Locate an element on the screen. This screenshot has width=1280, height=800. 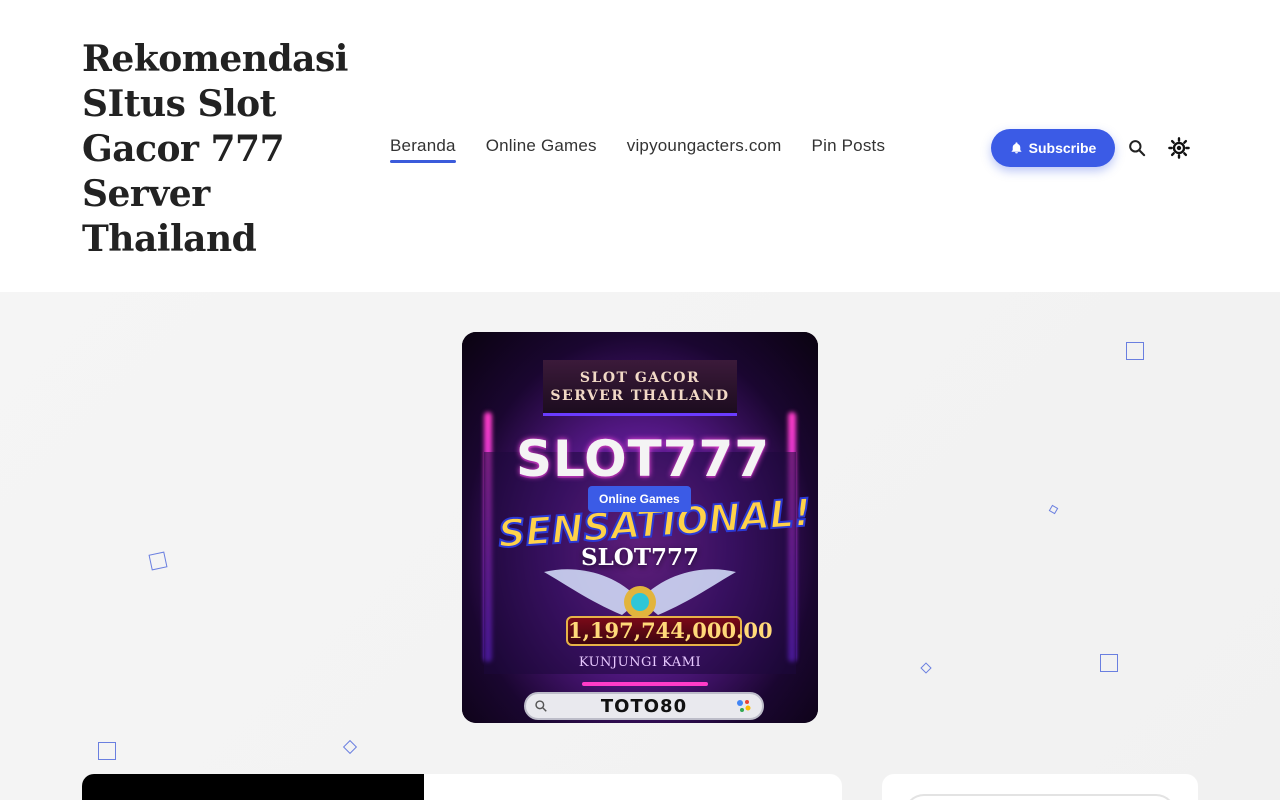
image-divider is located at coordinates (645, 684).